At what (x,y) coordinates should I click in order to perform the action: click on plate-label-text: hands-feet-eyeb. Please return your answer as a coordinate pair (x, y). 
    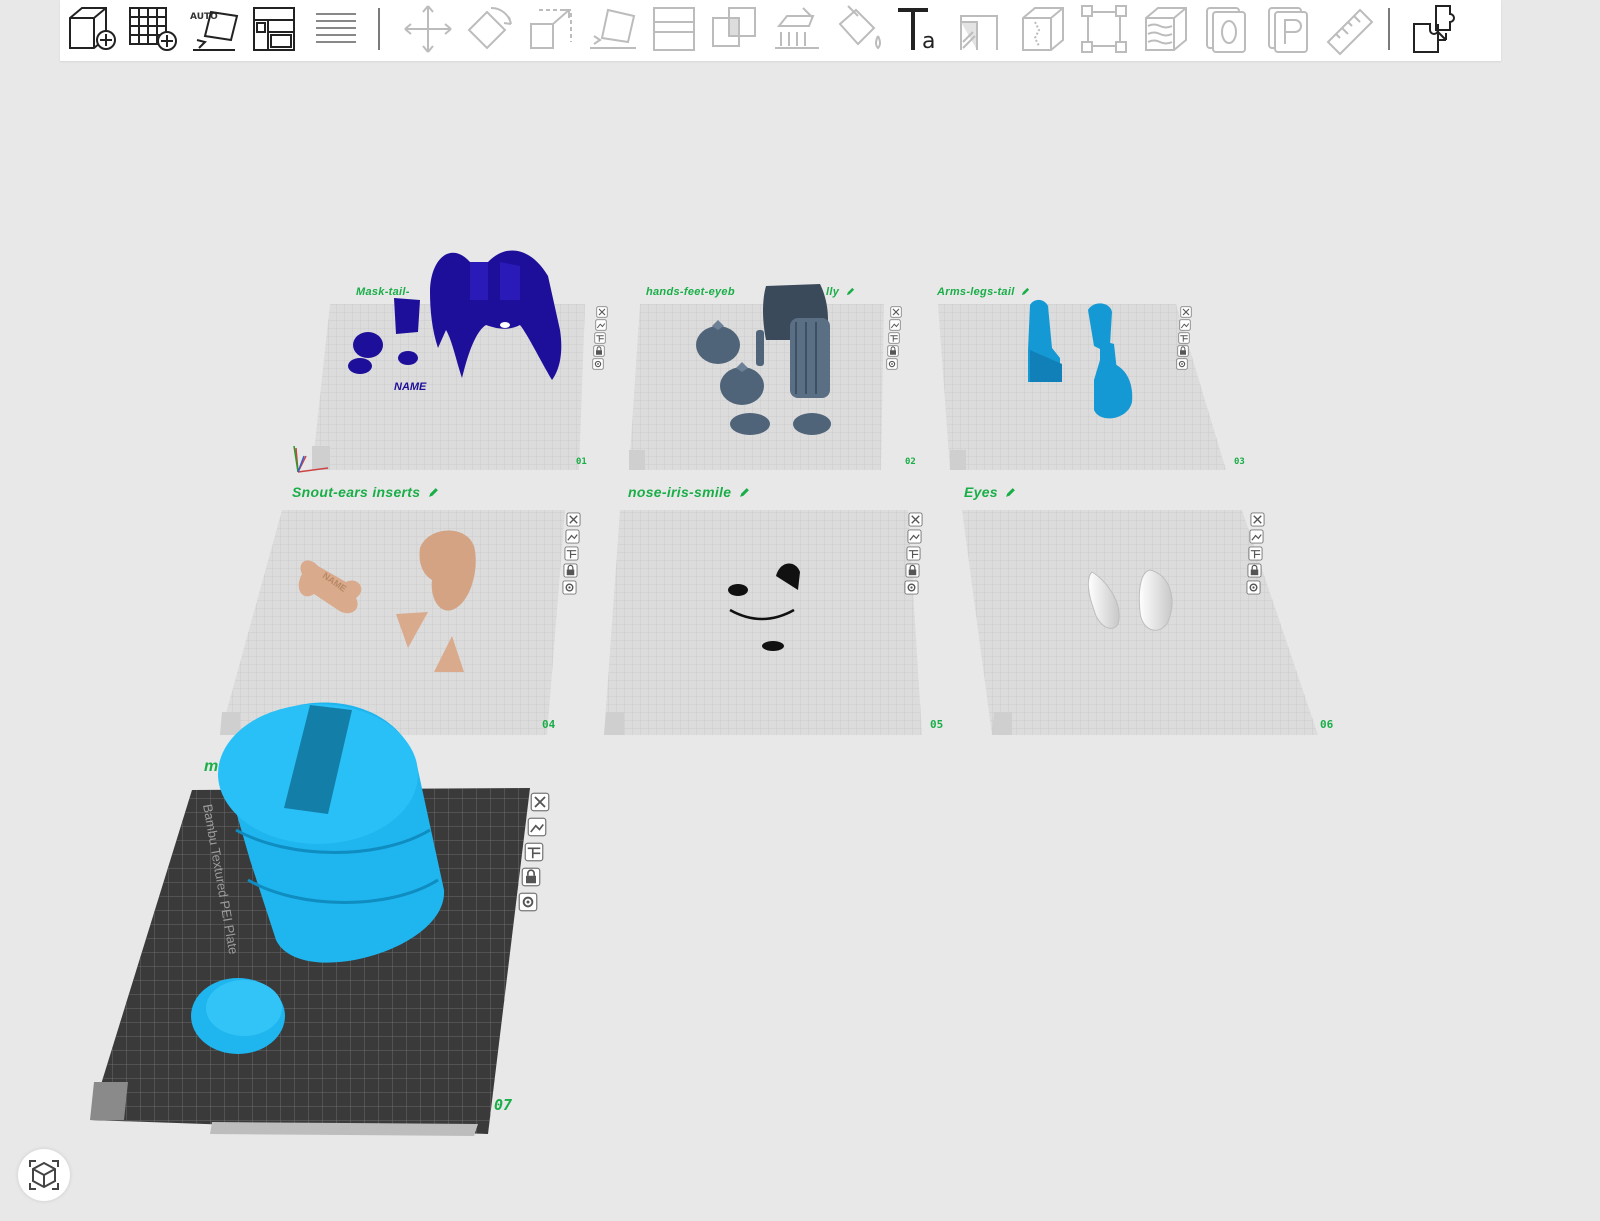
    Looking at the image, I should click on (690, 292).